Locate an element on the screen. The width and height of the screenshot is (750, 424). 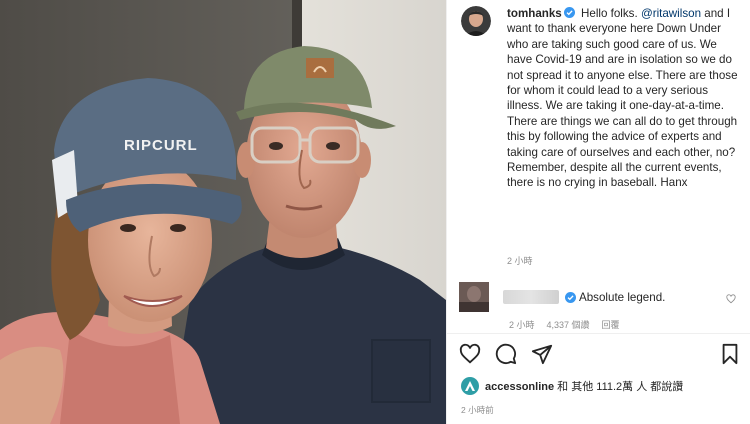
likes-count-text: 和 其他 111.2萬 人 都說讚 is located at coordinates (618, 387).